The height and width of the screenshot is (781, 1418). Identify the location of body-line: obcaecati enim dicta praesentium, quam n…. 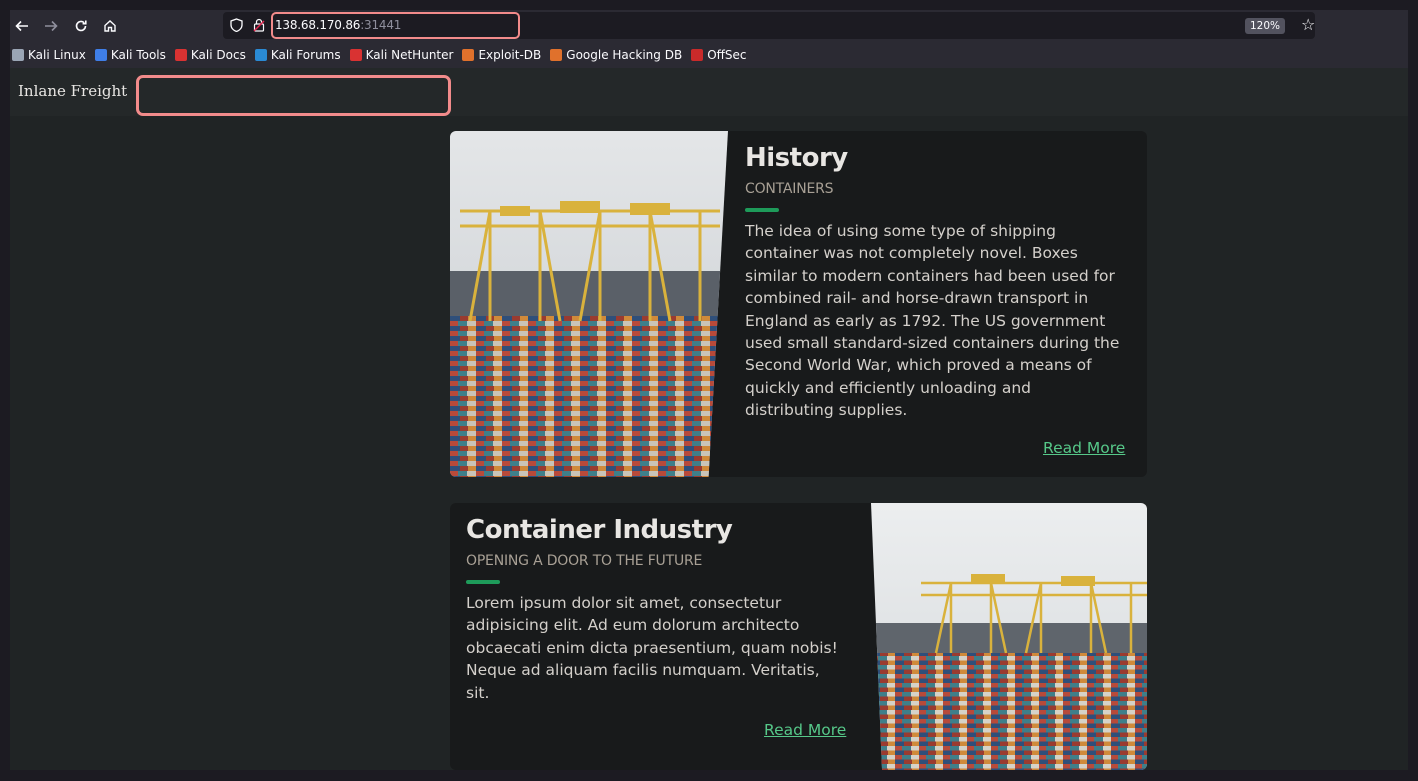
(652, 647).